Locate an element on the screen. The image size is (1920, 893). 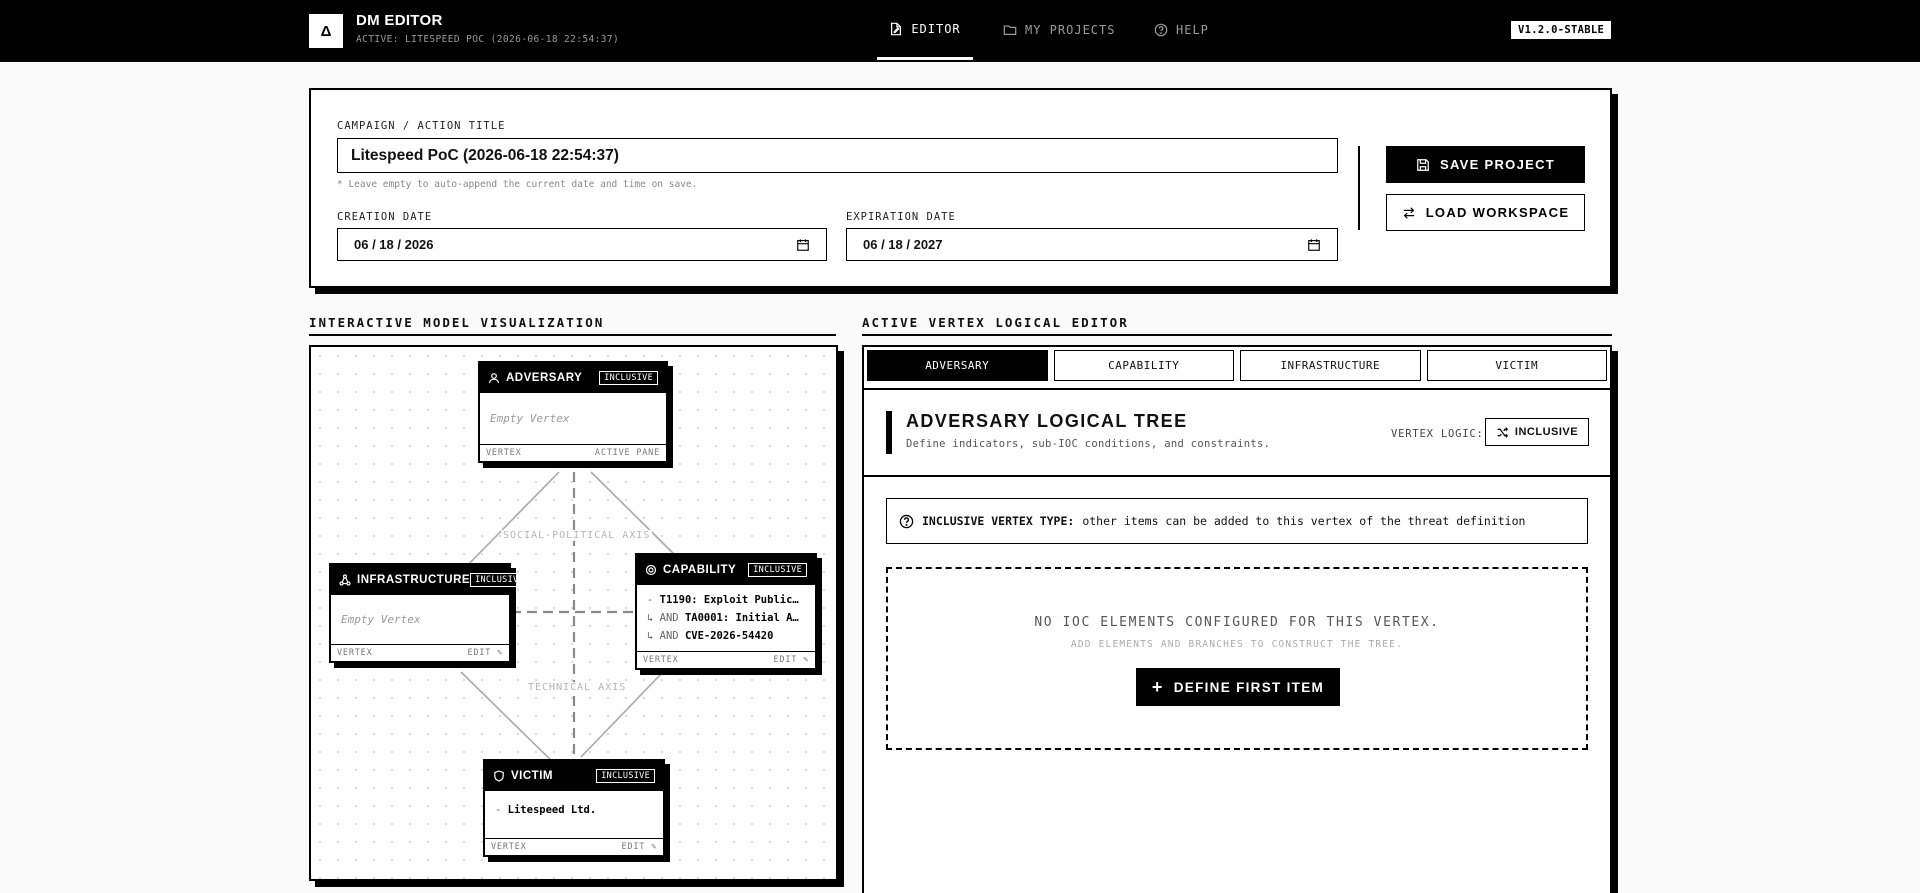
save-project-button: SAVE PROJECT is located at coordinates (1485, 164).